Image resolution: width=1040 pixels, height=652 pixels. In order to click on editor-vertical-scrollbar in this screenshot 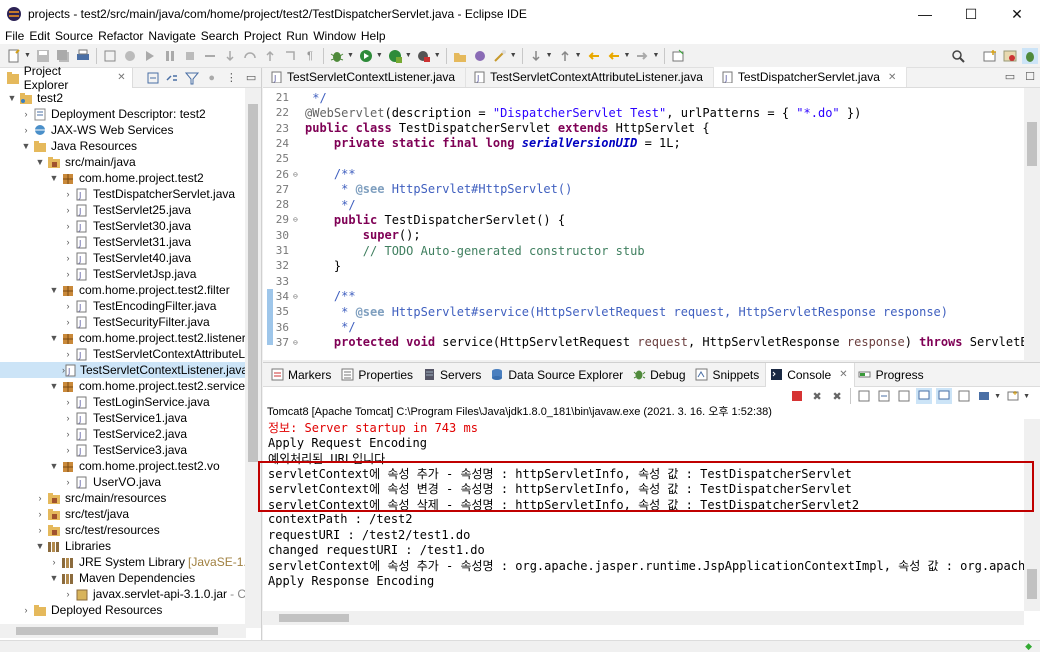, I will do `click(1032, 224)`.